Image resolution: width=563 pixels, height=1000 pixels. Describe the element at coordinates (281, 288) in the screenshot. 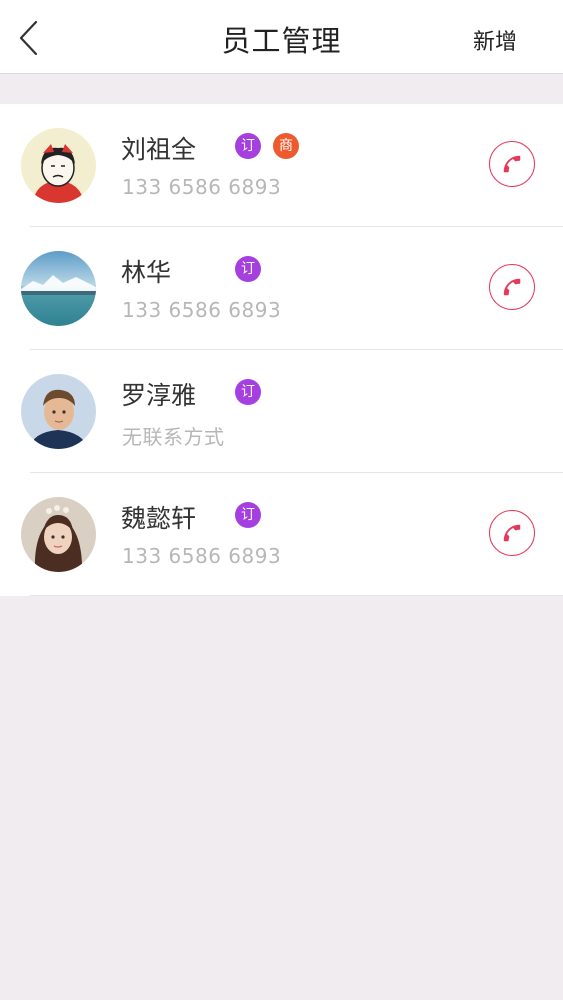

I see `employee-row: 林华 订 133 6586 6893` at that location.